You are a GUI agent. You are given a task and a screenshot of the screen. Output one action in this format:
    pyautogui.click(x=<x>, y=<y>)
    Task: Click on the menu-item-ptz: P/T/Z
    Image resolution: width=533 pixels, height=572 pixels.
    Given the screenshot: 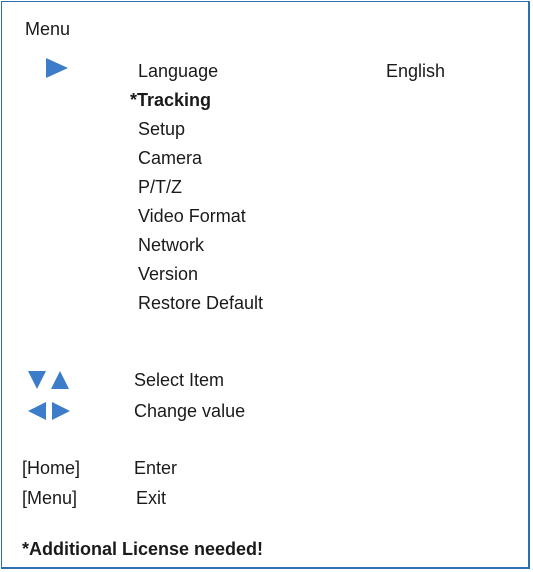 What is the action you would take?
    pyautogui.click(x=160, y=187)
    